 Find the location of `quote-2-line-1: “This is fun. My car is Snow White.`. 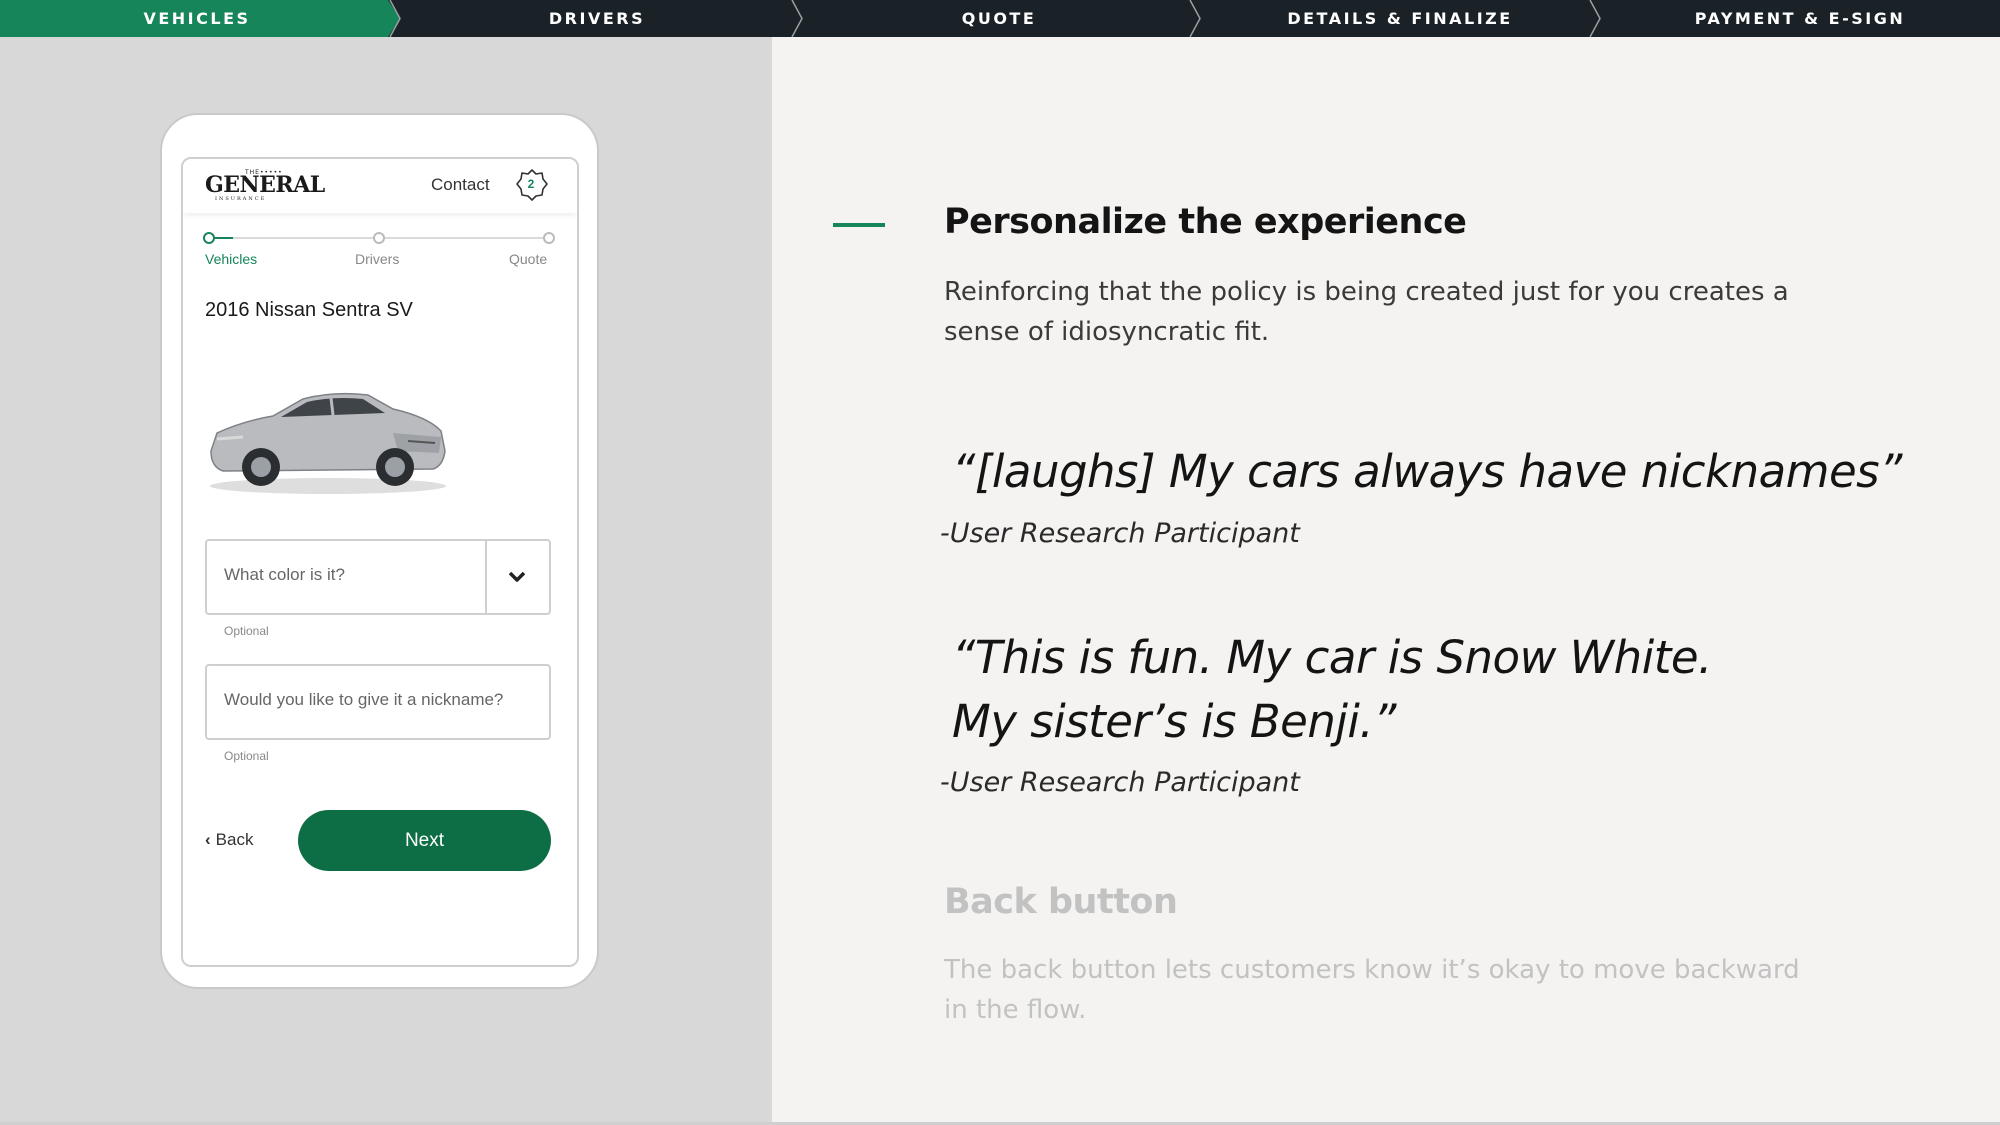

quote-2-line-1: “This is fun. My car is Snow White. is located at coordinates (1332, 657).